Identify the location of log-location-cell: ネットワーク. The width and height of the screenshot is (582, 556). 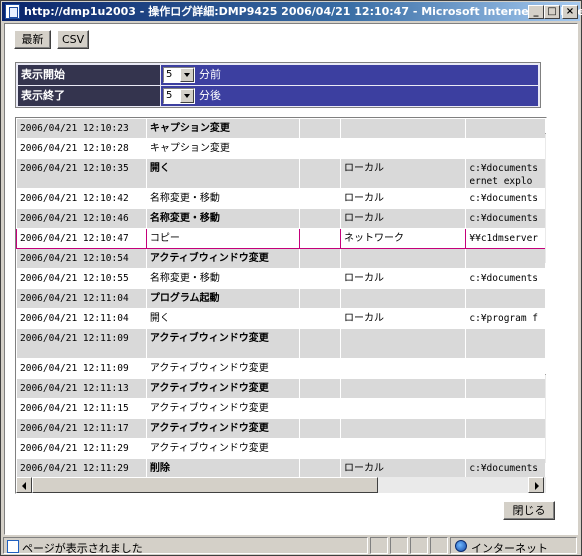
(403, 238).